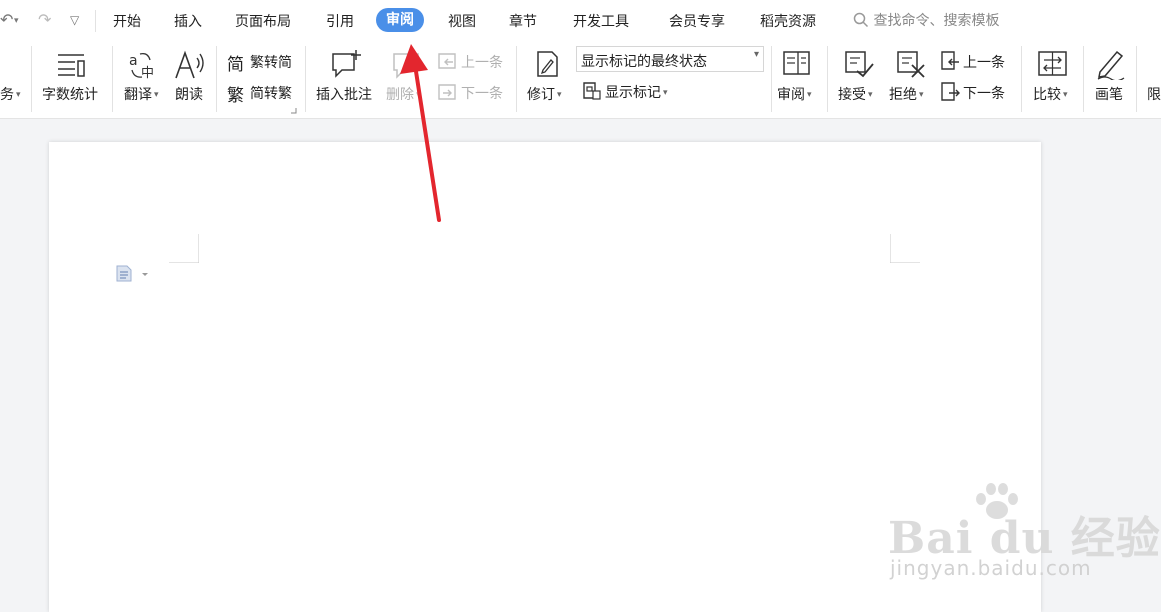 The image size is (1161, 612). I want to click on baidu-watermark: Bai du 经验 jingyan.baidu.com, so click(1024, 537).